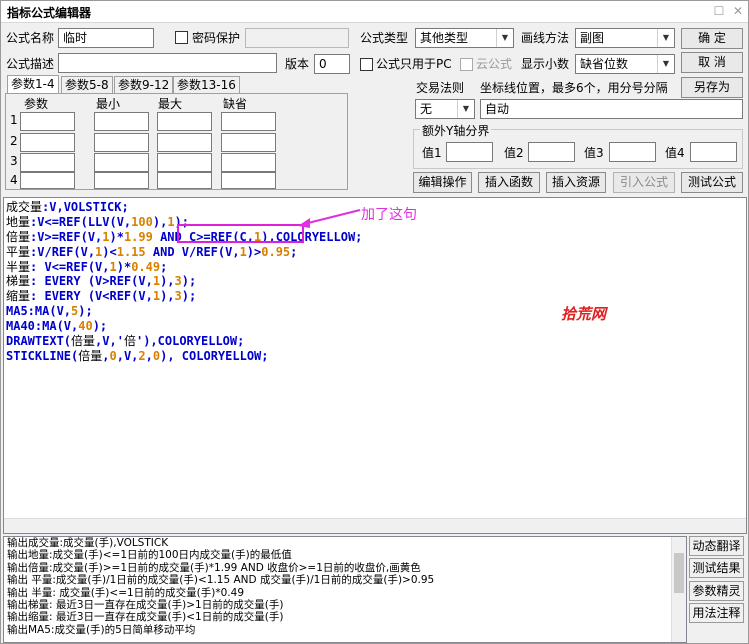  What do you see at coordinates (611, 109) in the screenshot?
I see `coord-input: 自动` at bounding box center [611, 109].